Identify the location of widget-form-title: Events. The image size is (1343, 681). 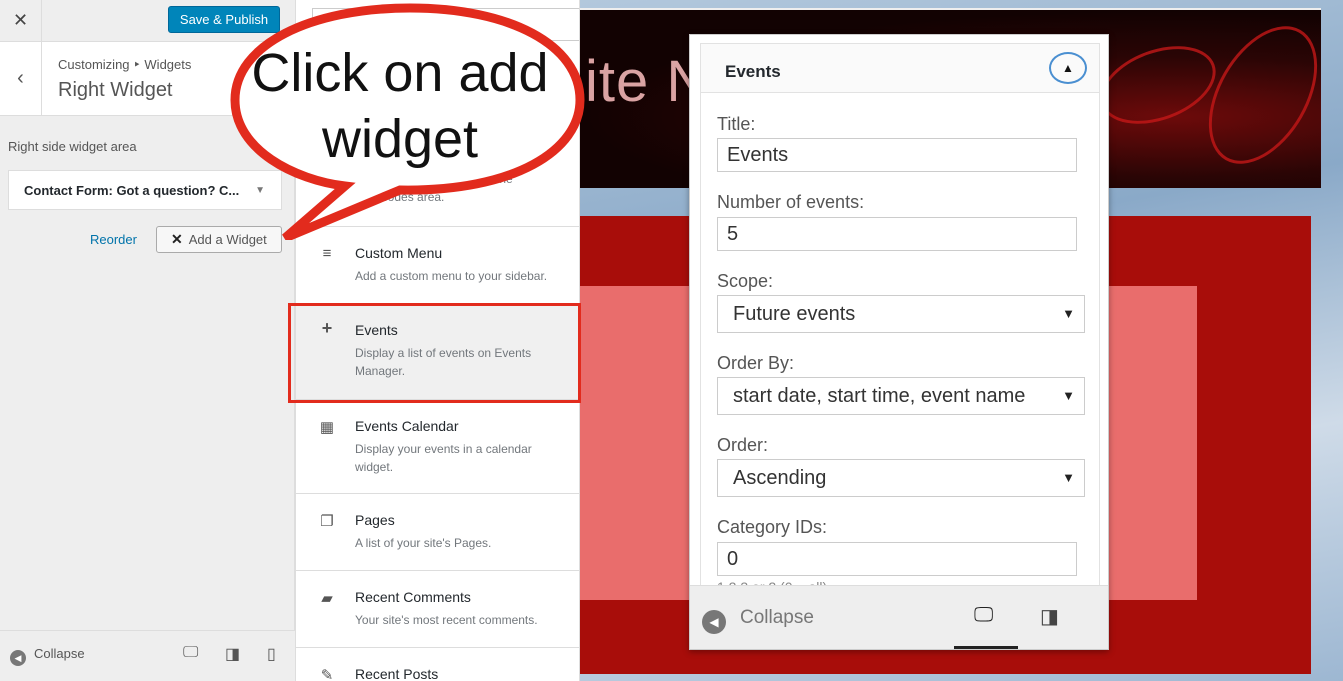
(753, 71).